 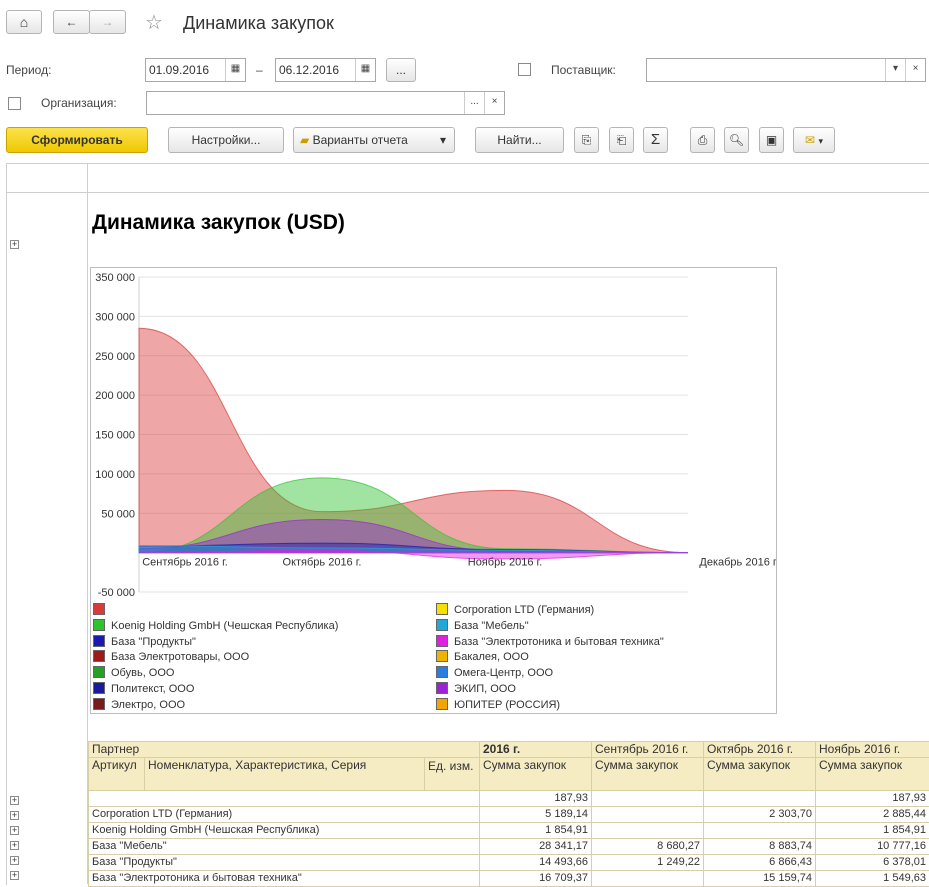 I want to click on legend-label: ЮПИТЕР (РОССИЯ), so click(x=507, y=705).